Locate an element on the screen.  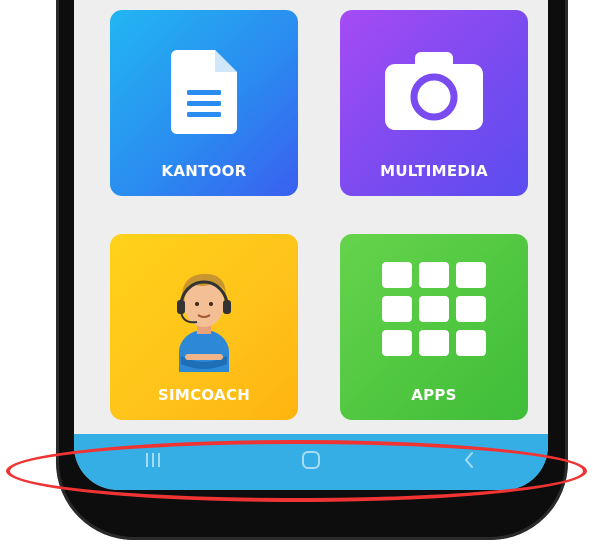
camera-icon is located at coordinates (434, 91).